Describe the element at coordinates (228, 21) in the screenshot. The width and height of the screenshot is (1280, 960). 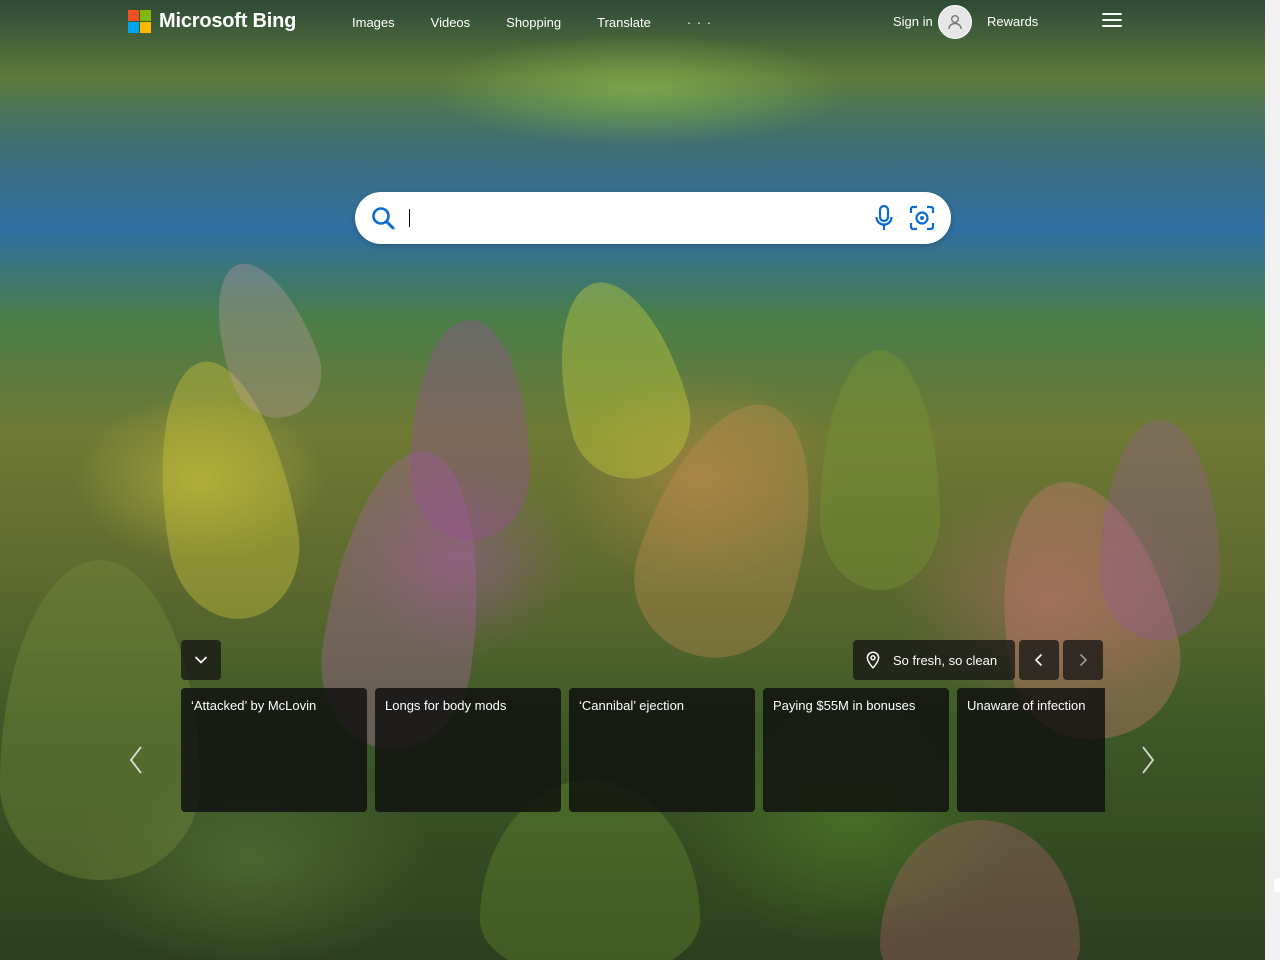
I see `brand-name: Microsoft Bing` at that location.